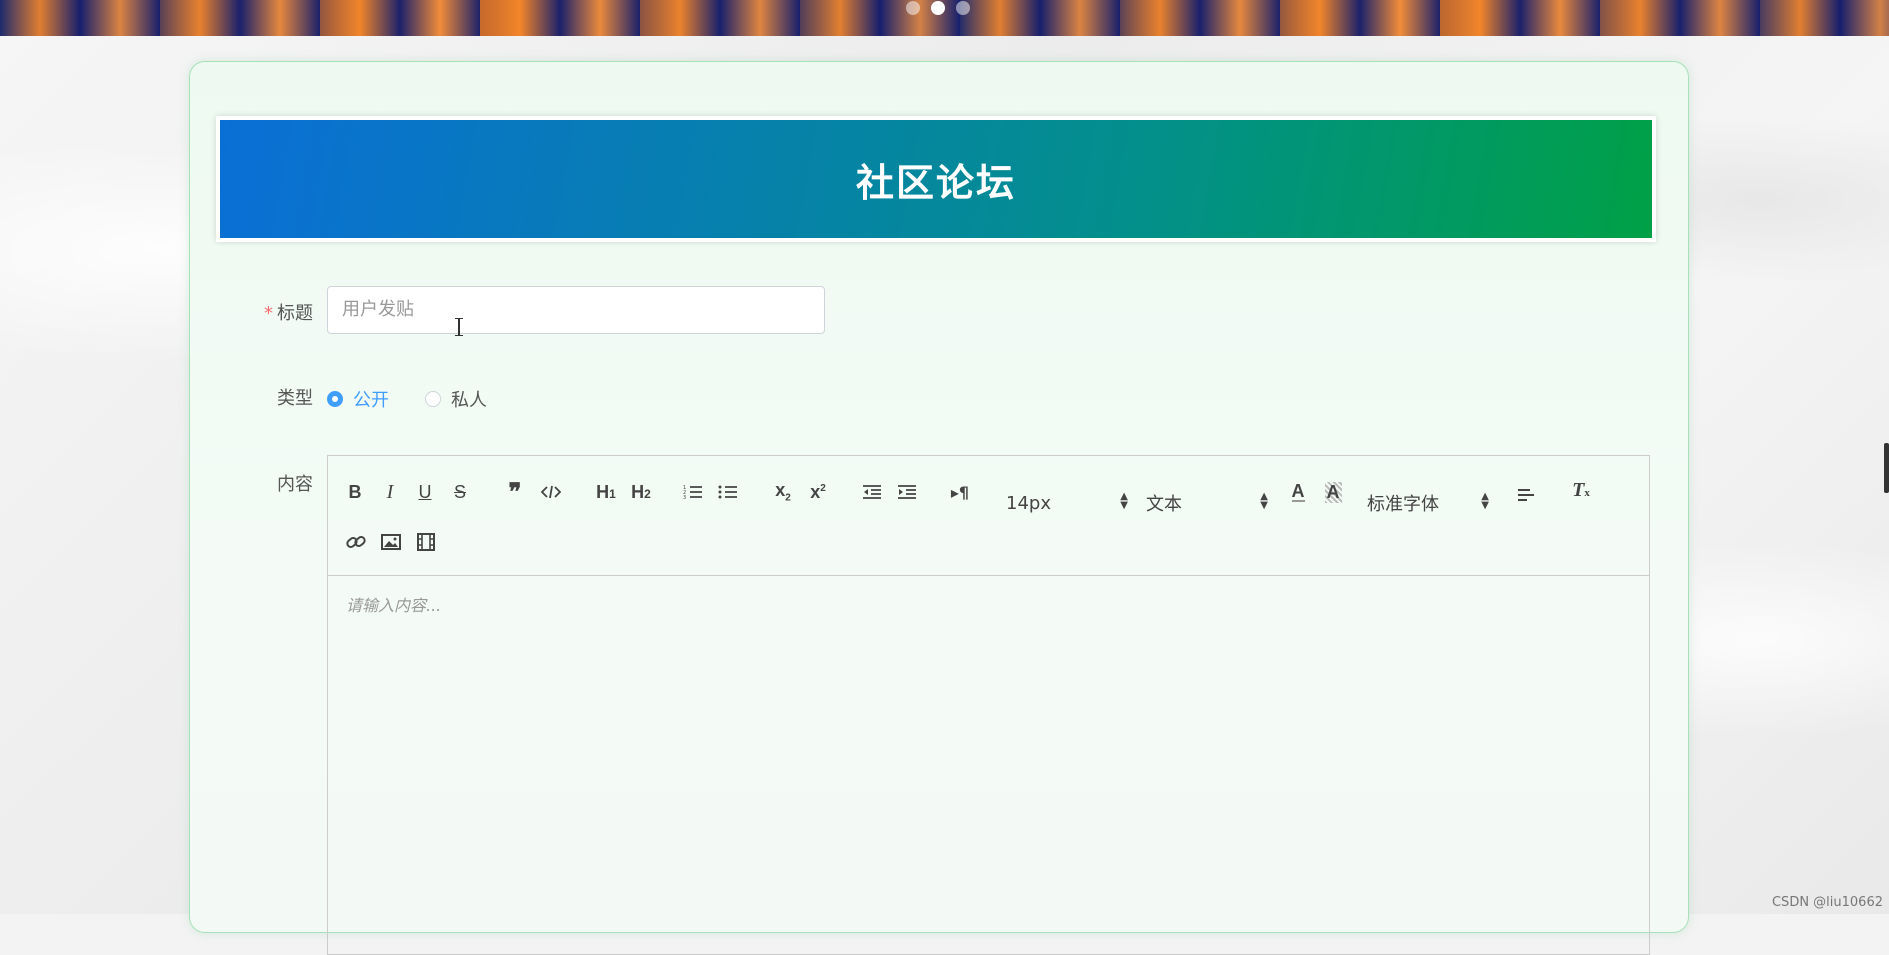 The image size is (1889, 955). What do you see at coordinates (606, 492) in the screenshot?
I see `heading-1-icon: H1` at bounding box center [606, 492].